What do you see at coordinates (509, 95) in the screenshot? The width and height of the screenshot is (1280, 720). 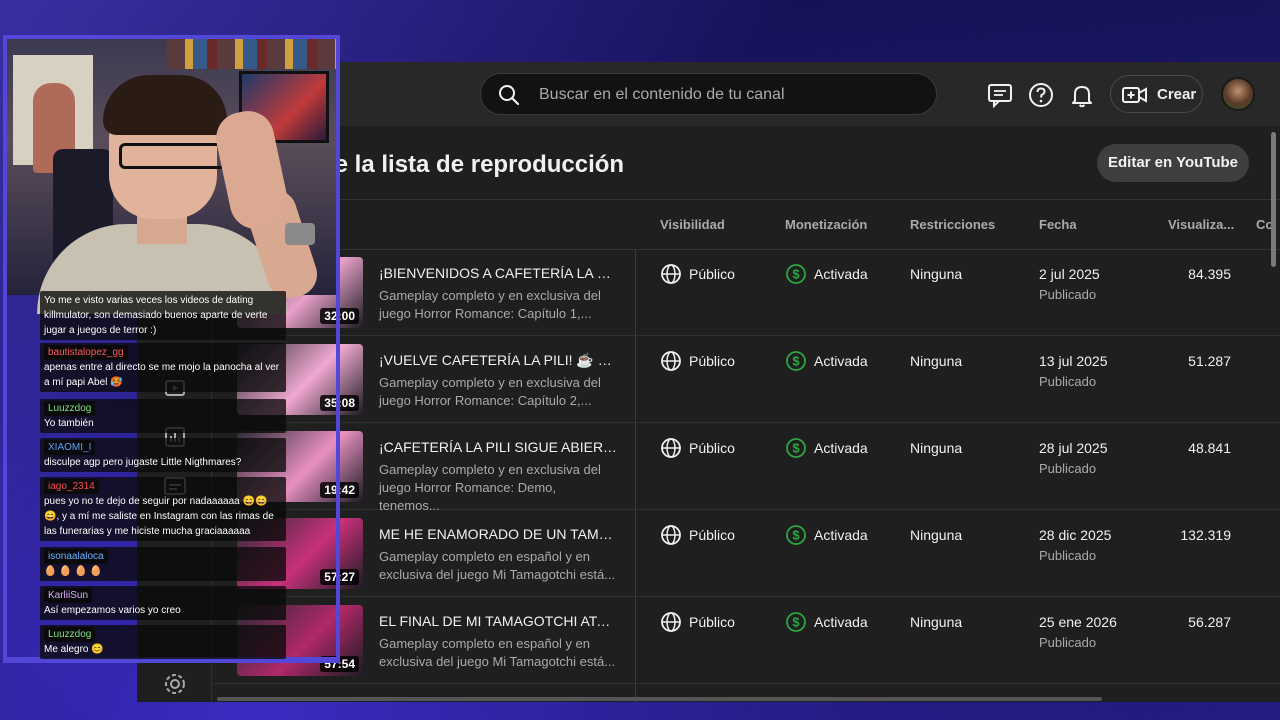 I see `search-icon` at bounding box center [509, 95].